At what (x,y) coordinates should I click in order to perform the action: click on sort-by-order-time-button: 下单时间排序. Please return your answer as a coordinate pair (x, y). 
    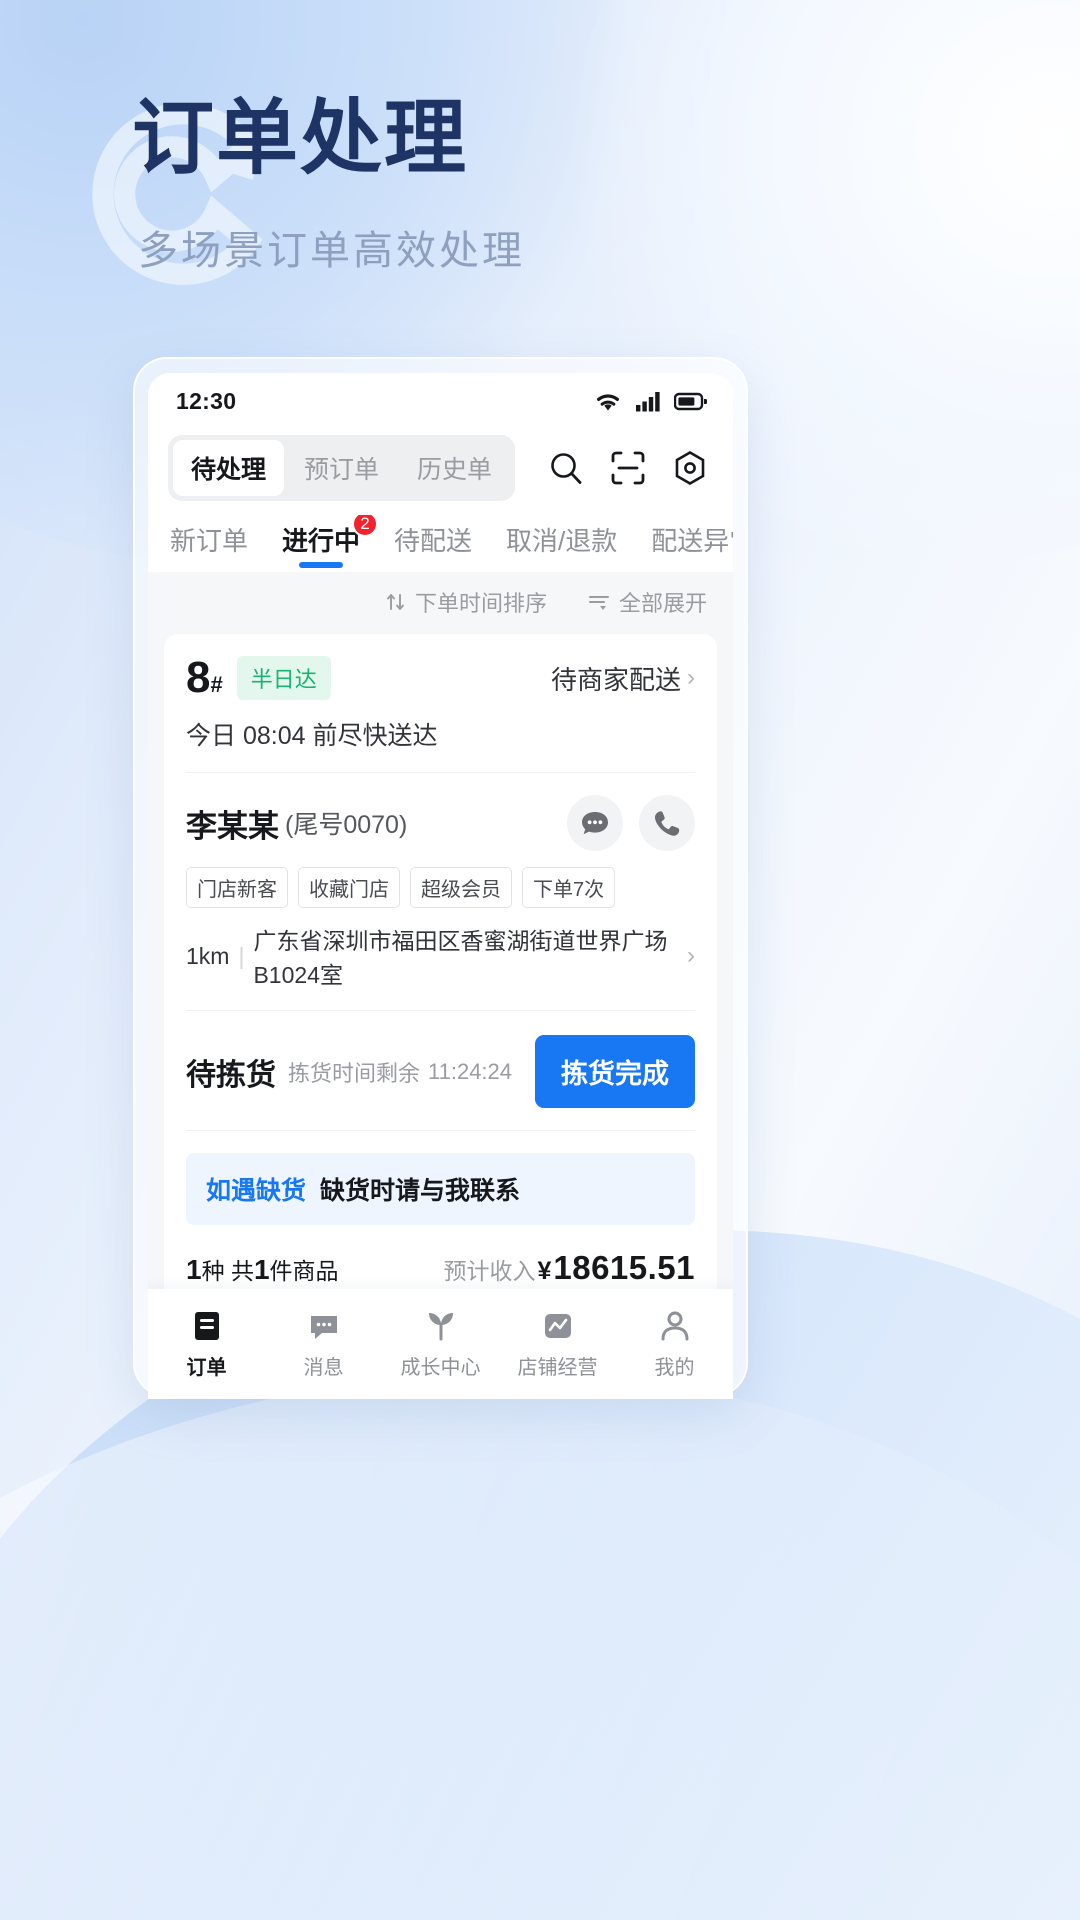
    Looking at the image, I should click on (466, 602).